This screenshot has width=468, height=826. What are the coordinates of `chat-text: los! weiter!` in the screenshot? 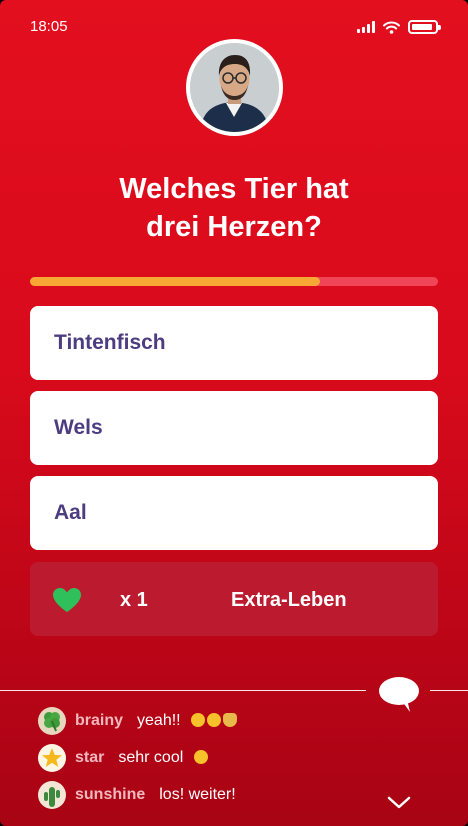 It's located at (197, 794).